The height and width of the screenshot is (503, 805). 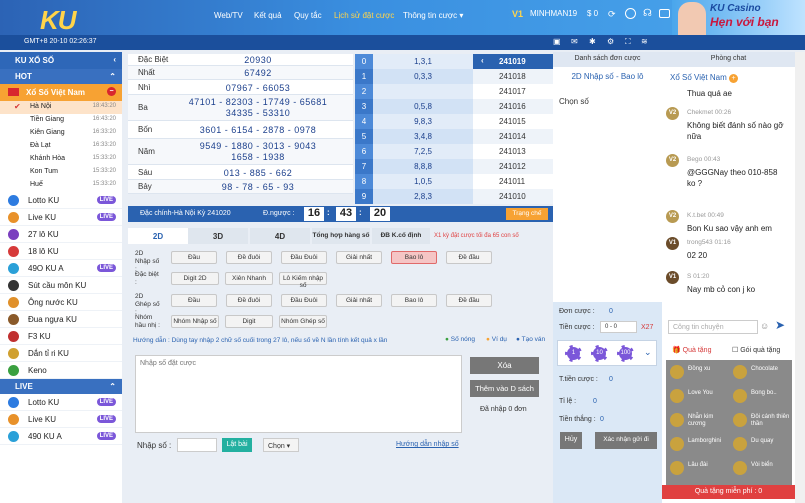 What do you see at coordinates (513, 136) in the screenshot?
I see `period-code: 241014` at bounding box center [513, 136].